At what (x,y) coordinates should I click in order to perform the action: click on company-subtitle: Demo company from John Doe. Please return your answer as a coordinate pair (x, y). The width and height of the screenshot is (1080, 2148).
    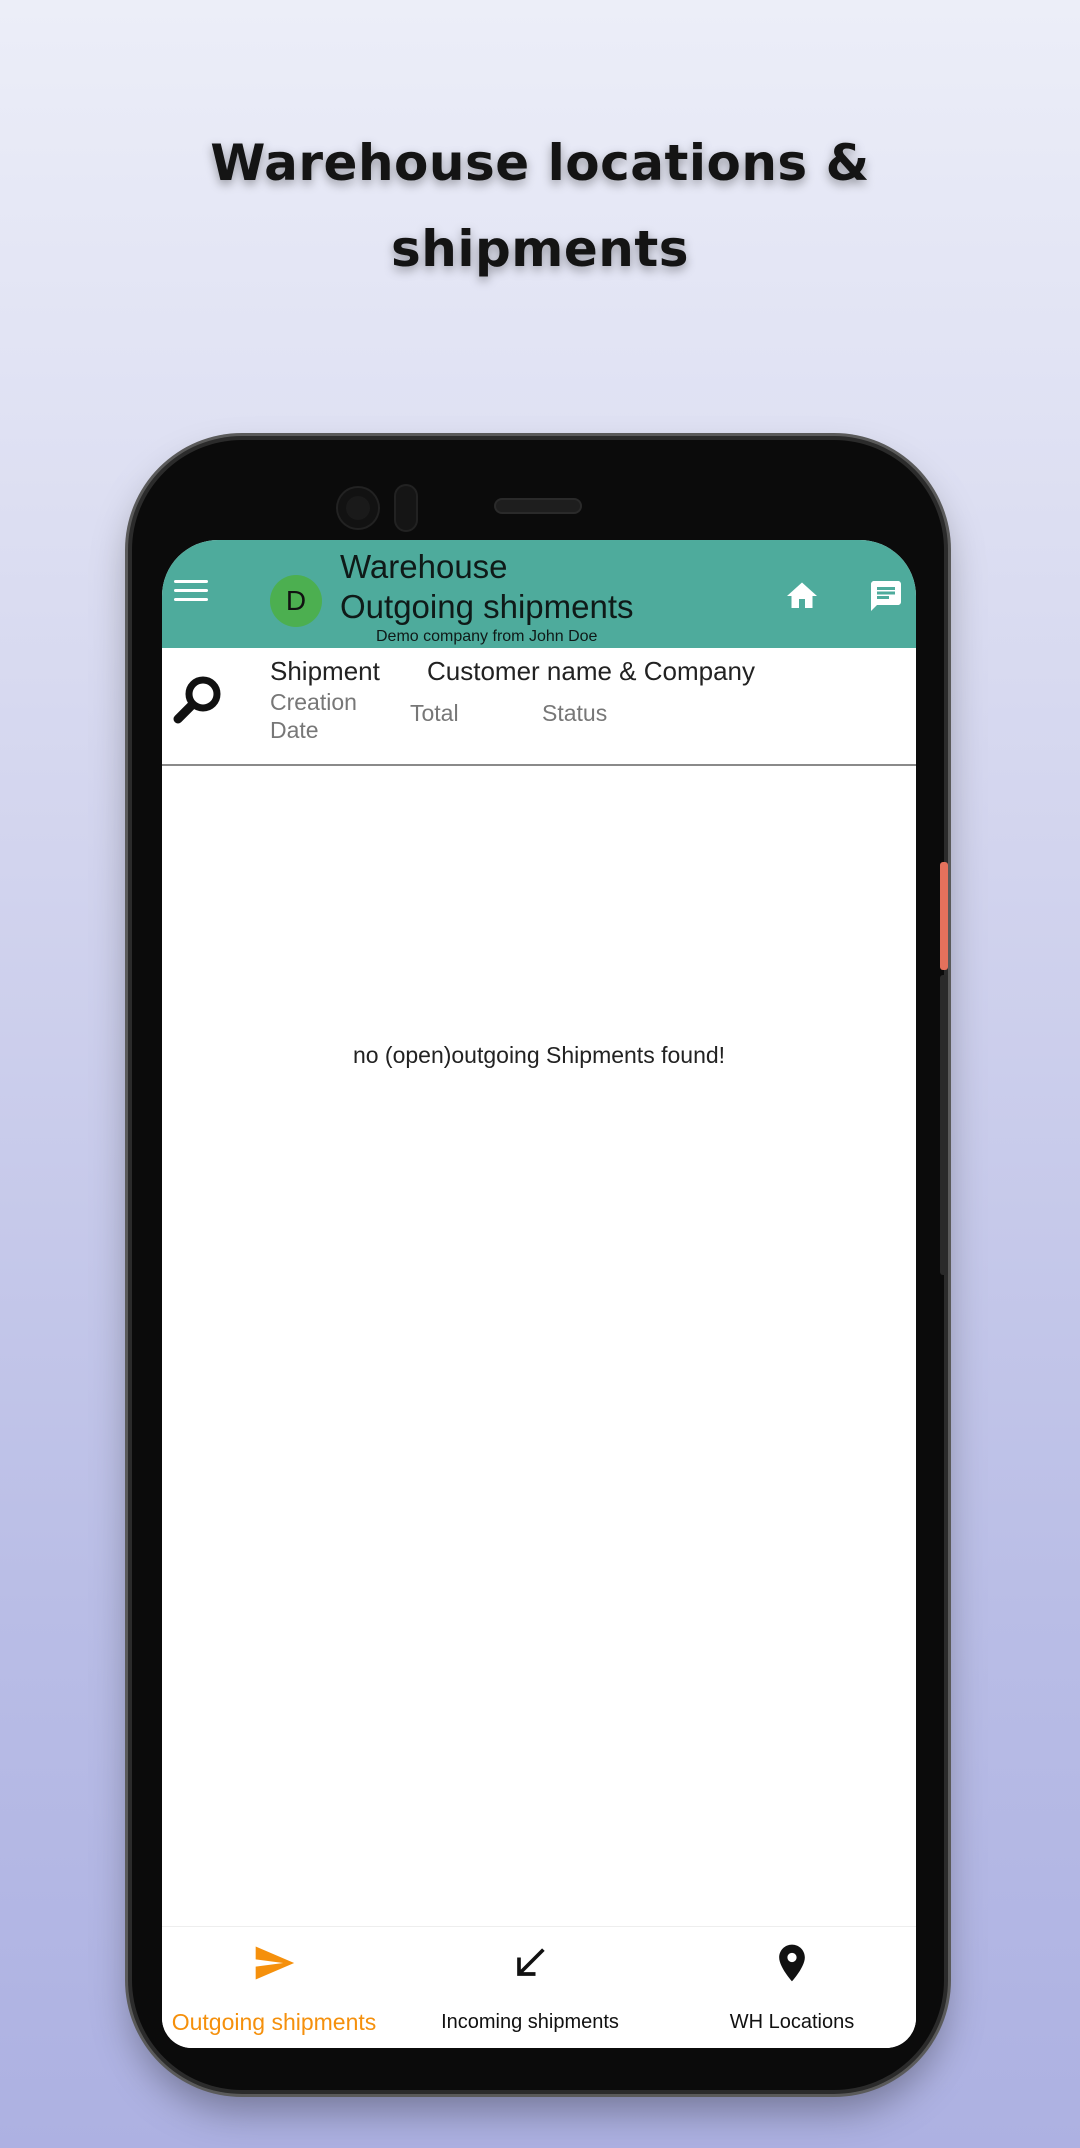
    Looking at the image, I should click on (487, 636).